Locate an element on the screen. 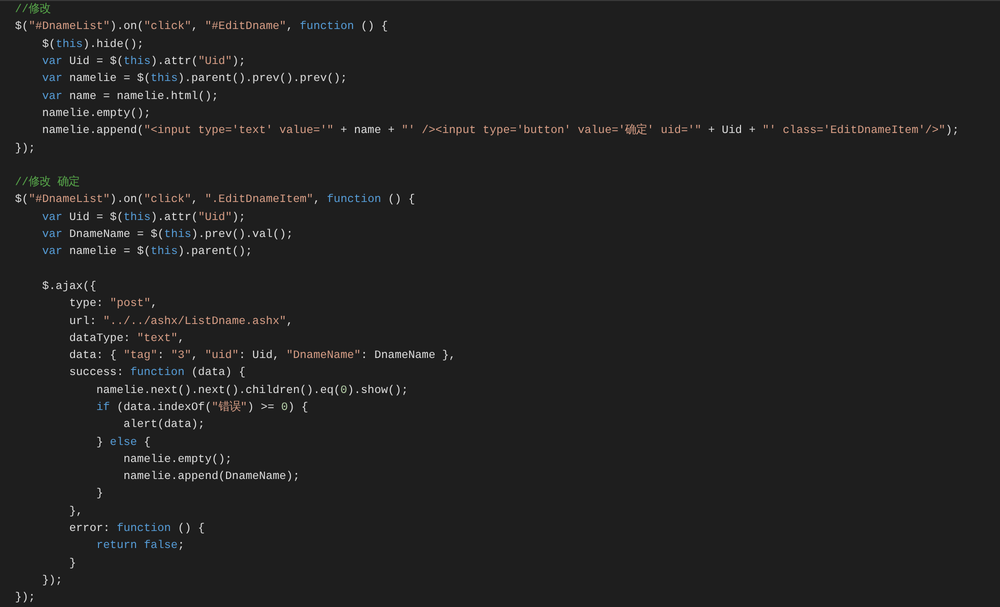 The height and width of the screenshot is (607, 1000). code-line: if (data.indexOf("错误") >= 0) { is located at coordinates (202, 408).